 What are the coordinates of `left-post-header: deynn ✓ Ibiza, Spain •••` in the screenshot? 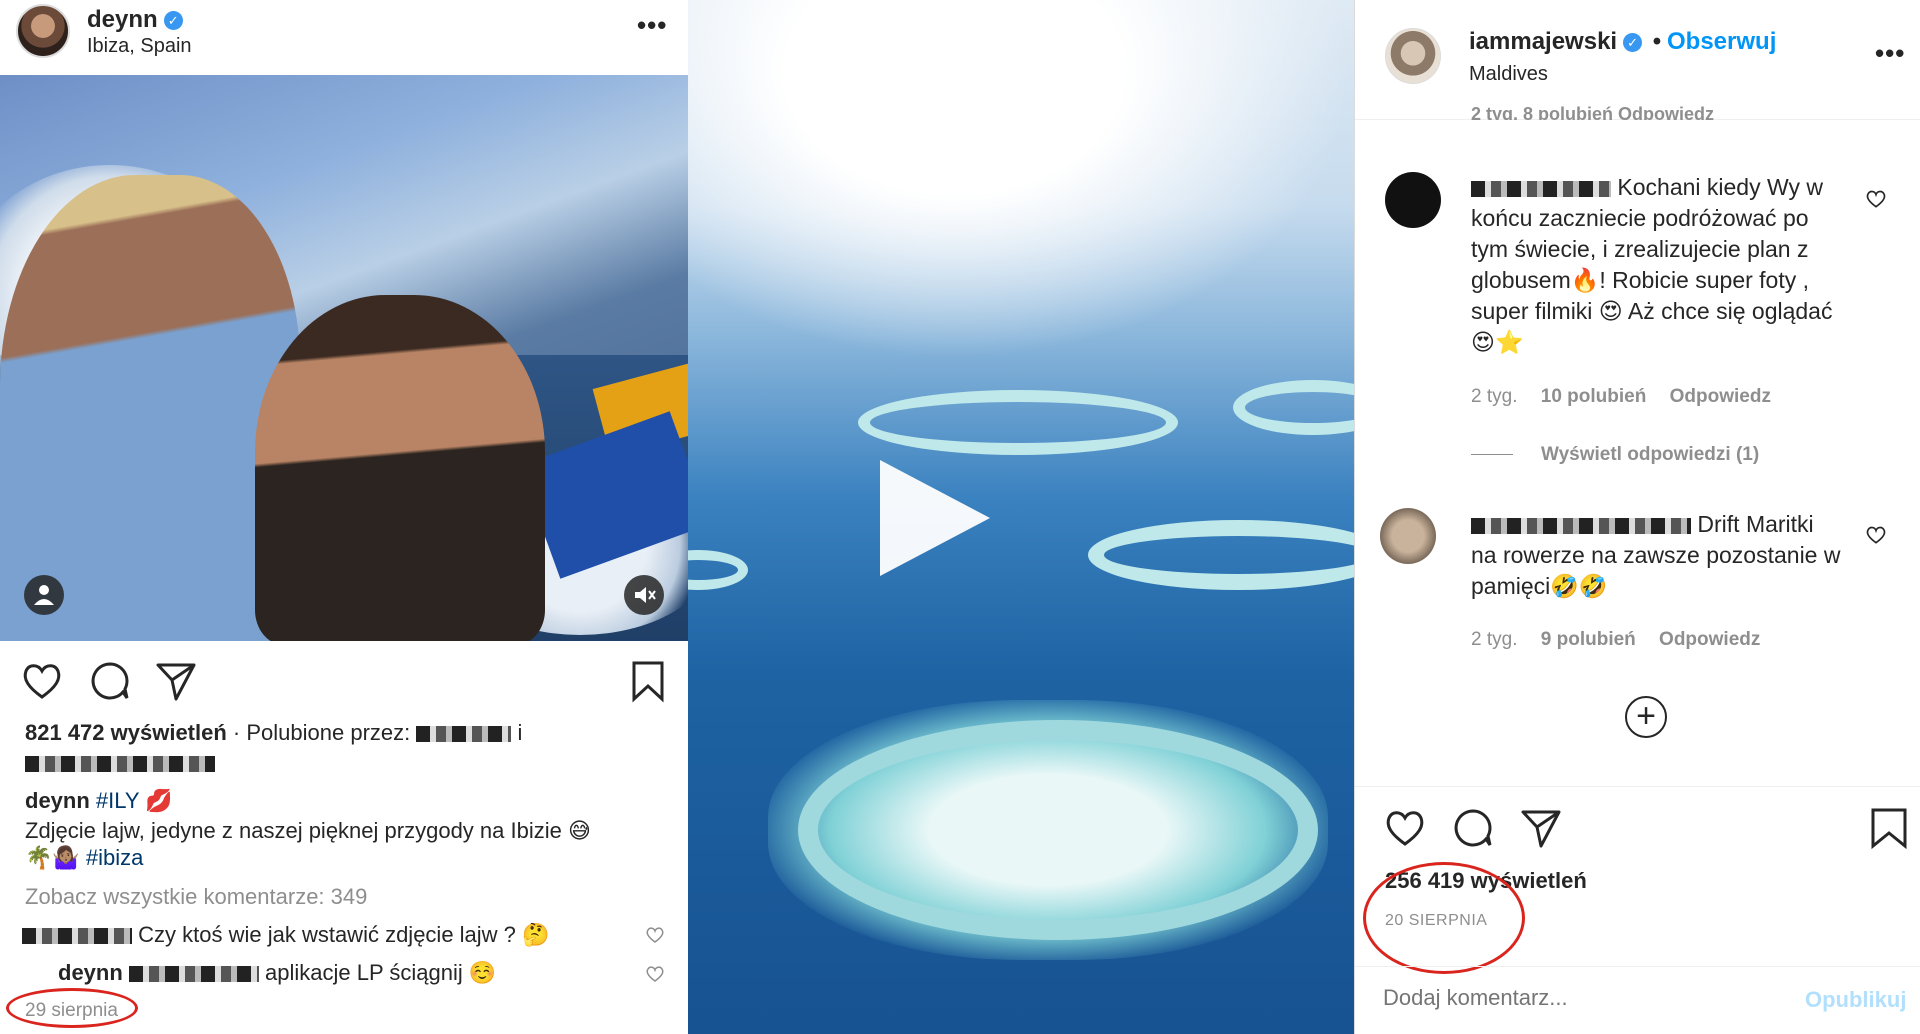 It's located at (344, 37).